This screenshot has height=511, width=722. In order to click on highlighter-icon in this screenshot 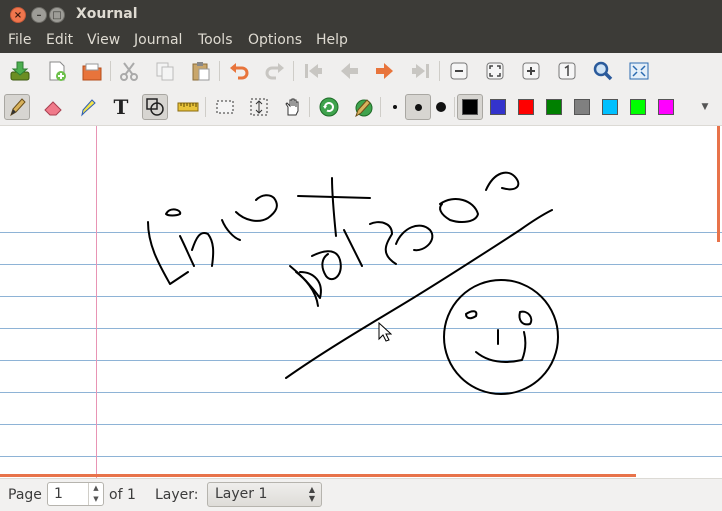, I will do `click(88, 107)`.